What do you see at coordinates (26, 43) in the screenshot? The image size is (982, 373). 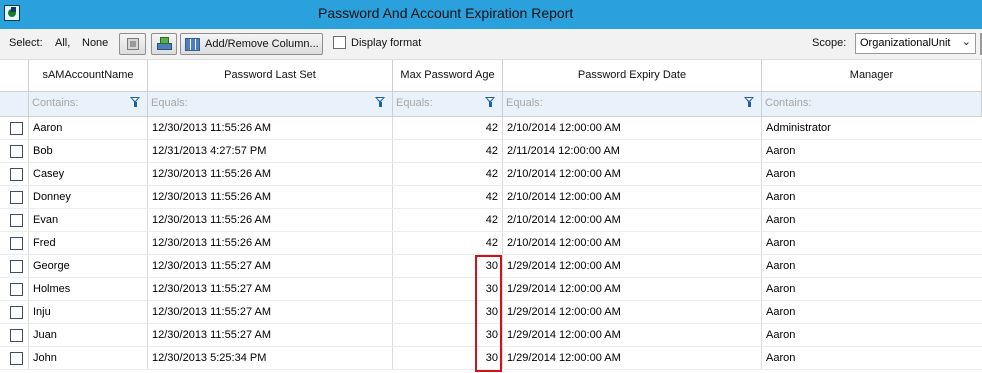 I see `select-label: Select:` at bounding box center [26, 43].